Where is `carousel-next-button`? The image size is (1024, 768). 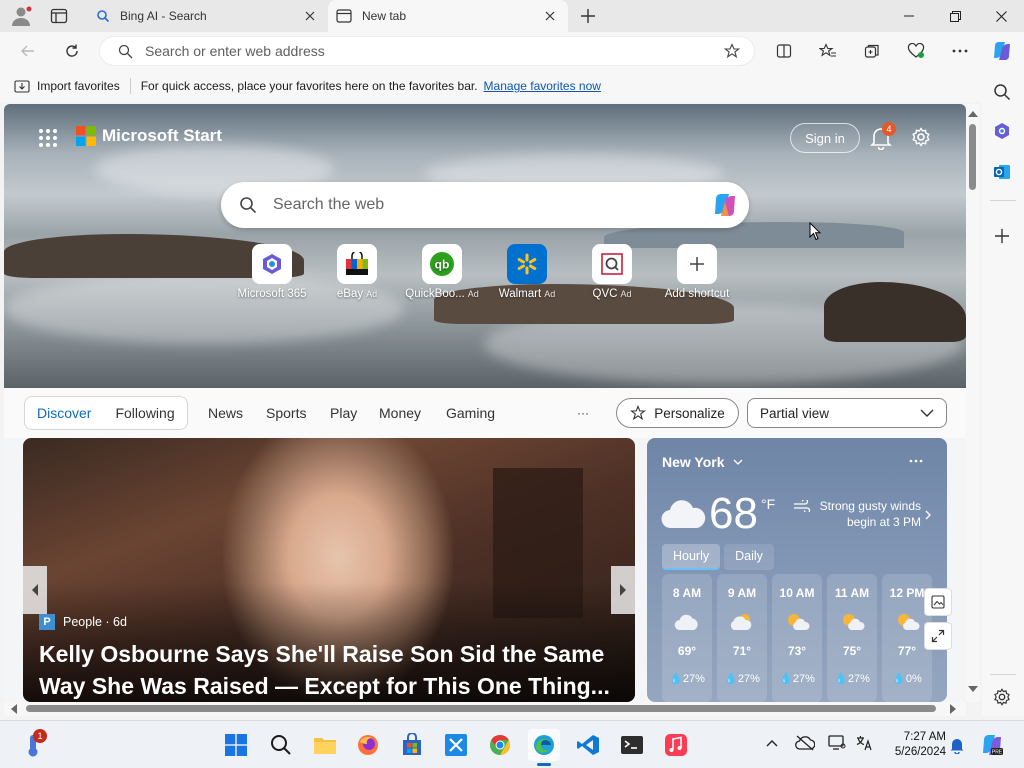 carousel-next-button is located at coordinates (623, 590).